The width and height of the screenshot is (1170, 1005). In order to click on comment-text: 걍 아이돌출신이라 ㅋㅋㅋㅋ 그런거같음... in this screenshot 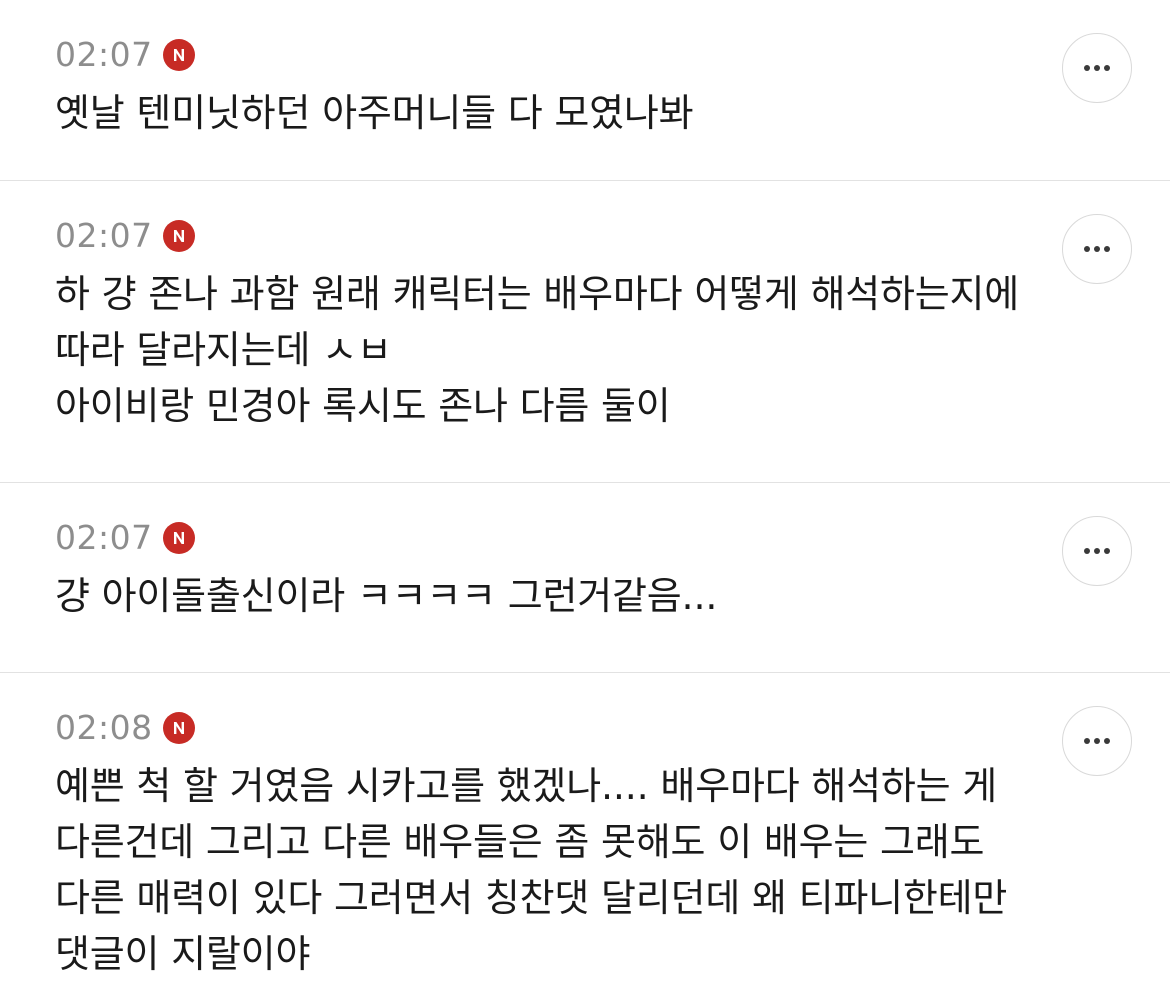, I will do `click(386, 596)`.